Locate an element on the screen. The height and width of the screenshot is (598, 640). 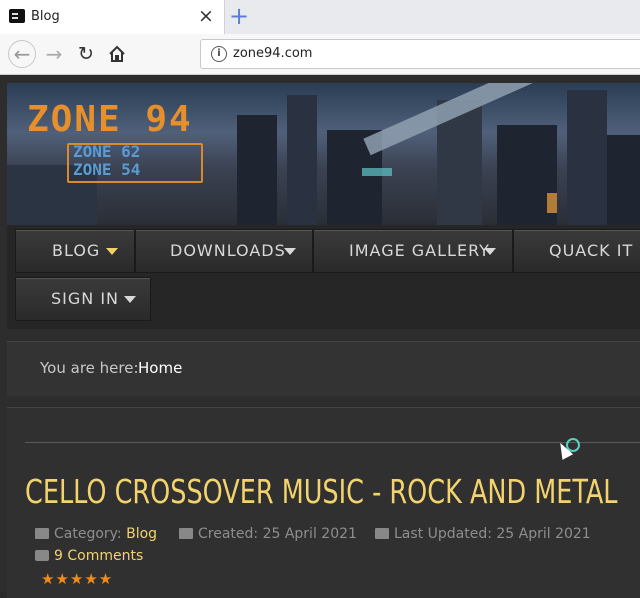
divider is located at coordinates (332, 442).